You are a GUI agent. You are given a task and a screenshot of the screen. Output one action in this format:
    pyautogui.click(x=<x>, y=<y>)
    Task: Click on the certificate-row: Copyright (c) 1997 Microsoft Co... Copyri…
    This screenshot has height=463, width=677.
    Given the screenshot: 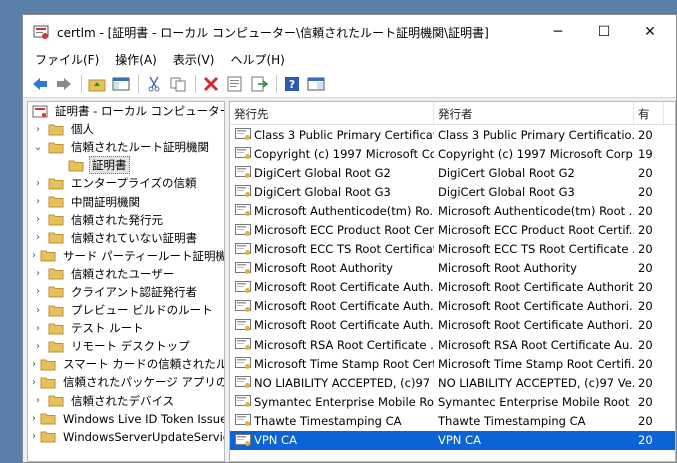 What is the action you would take?
    pyautogui.click(x=452, y=153)
    